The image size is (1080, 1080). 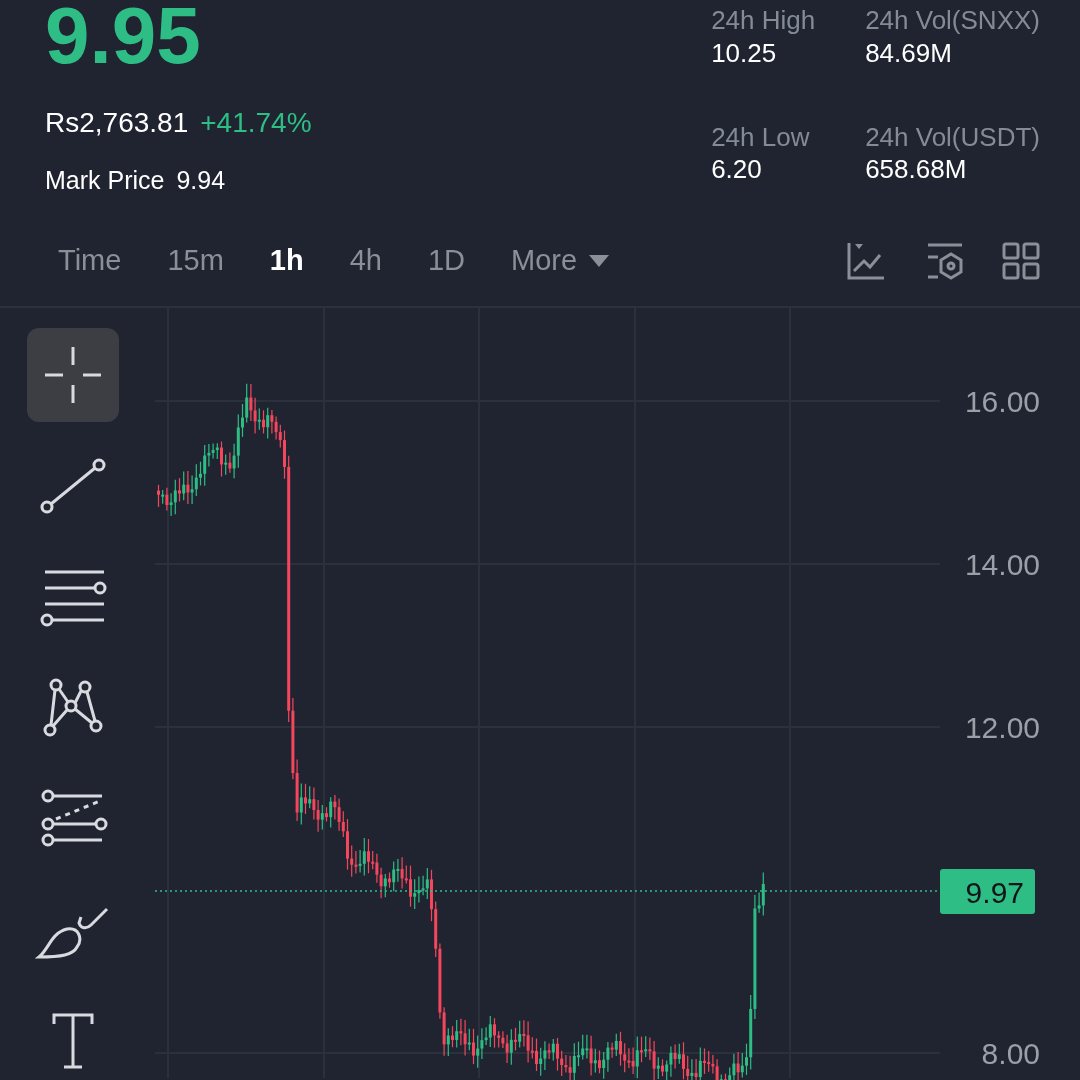 What do you see at coordinates (286, 260) in the screenshot?
I see `interval-tab: 1h` at bounding box center [286, 260].